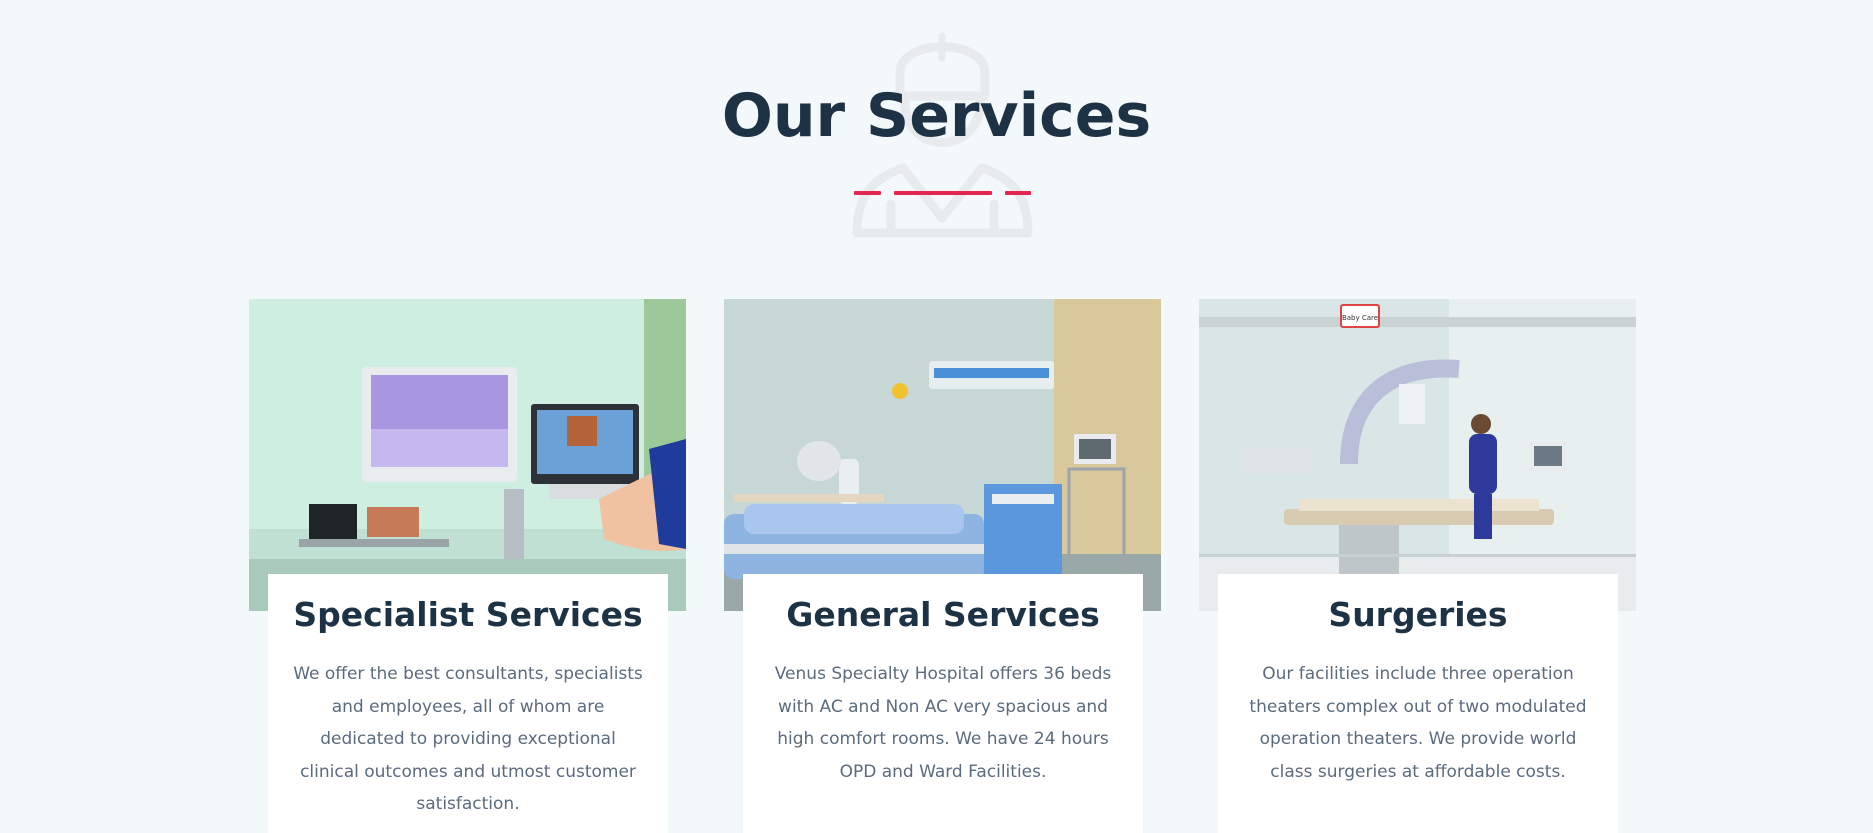 The width and height of the screenshot is (1873, 833). Describe the element at coordinates (1417, 455) in the screenshot. I see `operation-theater-photo: Baby Care` at that location.